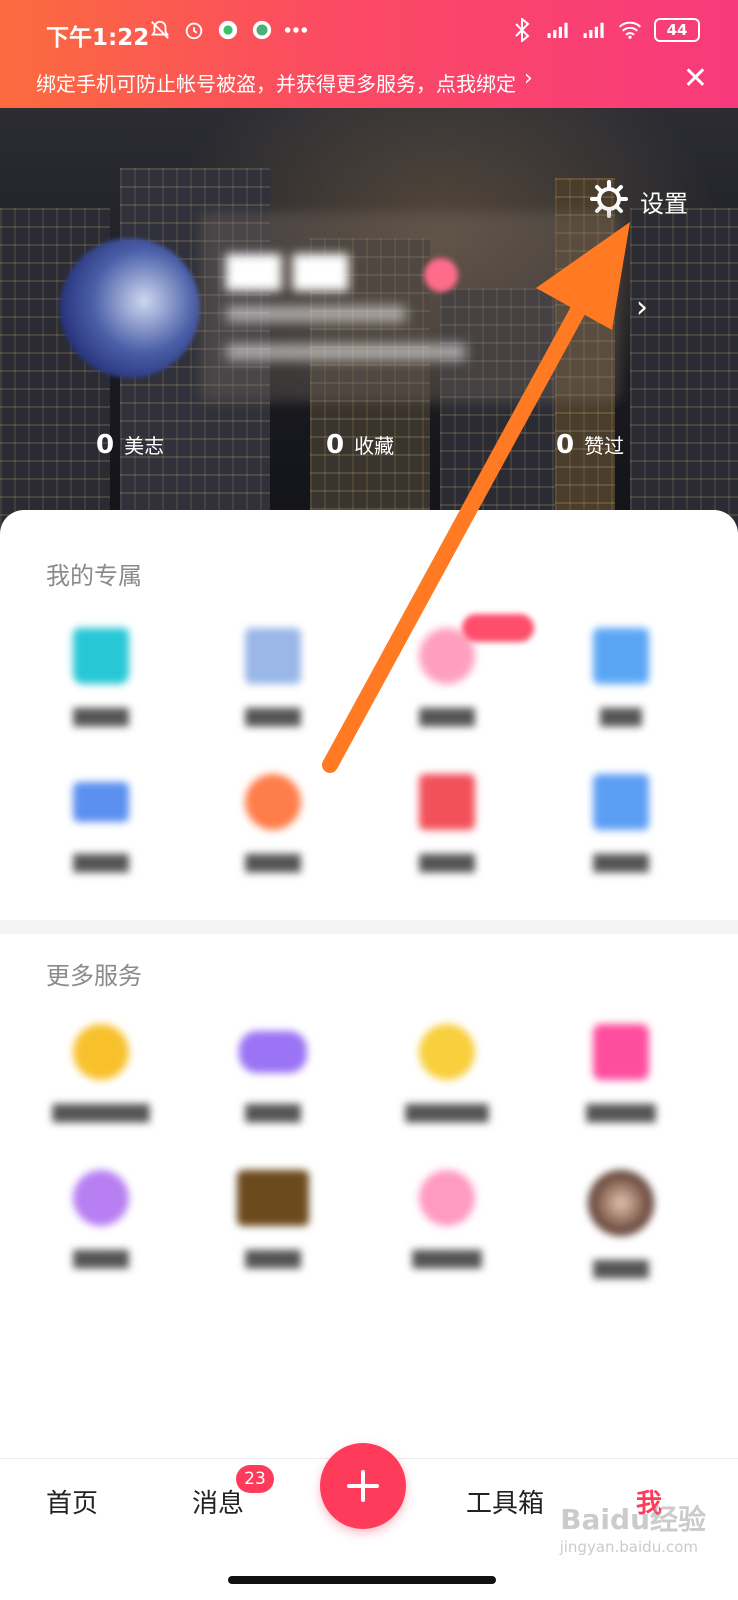 The height and width of the screenshot is (1600, 738). What do you see at coordinates (695, 79) in the screenshot?
I see `close-banner-button: ✕` at bounding box center [695, 79].